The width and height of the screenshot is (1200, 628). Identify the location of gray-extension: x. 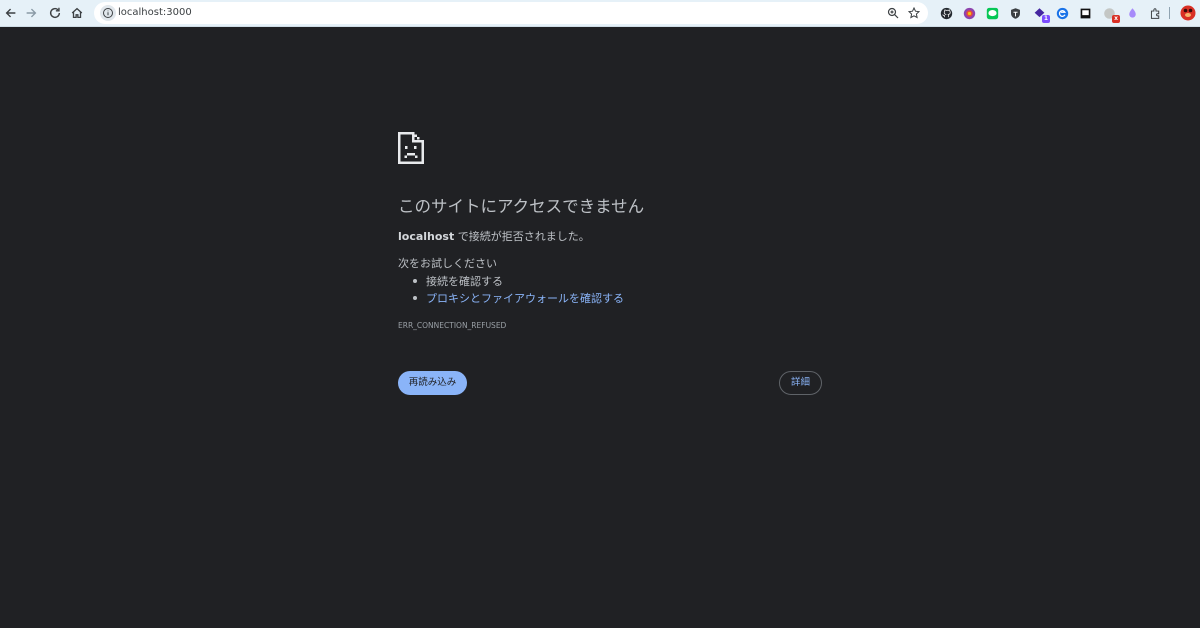
(1111, 14).